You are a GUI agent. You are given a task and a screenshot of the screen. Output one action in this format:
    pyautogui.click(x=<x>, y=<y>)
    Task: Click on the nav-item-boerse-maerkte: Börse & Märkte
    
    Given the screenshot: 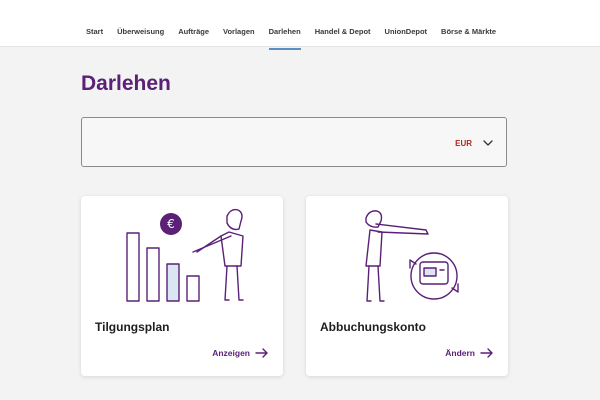 What is the action you would take?
    pyautogui.click(x=468, y=31)
    